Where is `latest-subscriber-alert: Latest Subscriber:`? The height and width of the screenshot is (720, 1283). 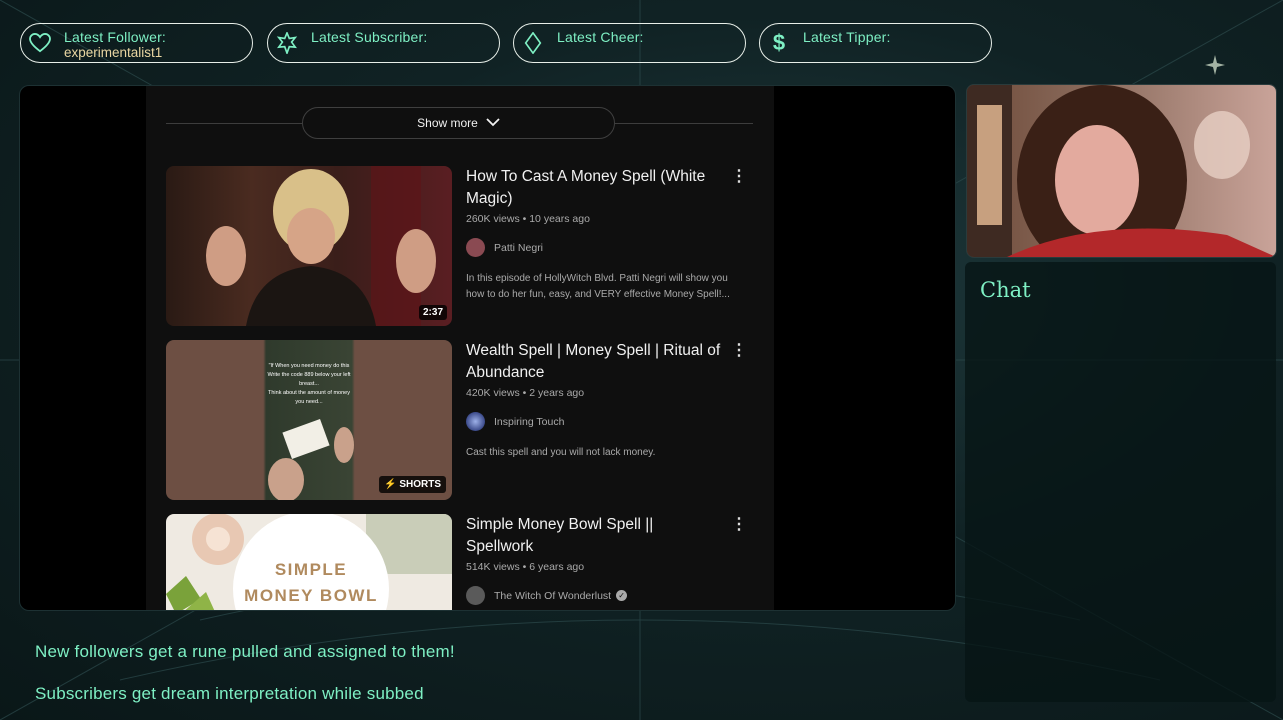
latest-subscriber-alert: Latest Subscriber: is located at coordinates (383, 43).